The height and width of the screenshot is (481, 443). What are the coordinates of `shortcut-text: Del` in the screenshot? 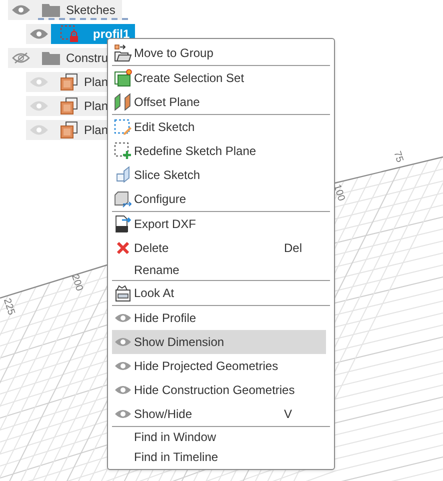 It's located at (294, 248).